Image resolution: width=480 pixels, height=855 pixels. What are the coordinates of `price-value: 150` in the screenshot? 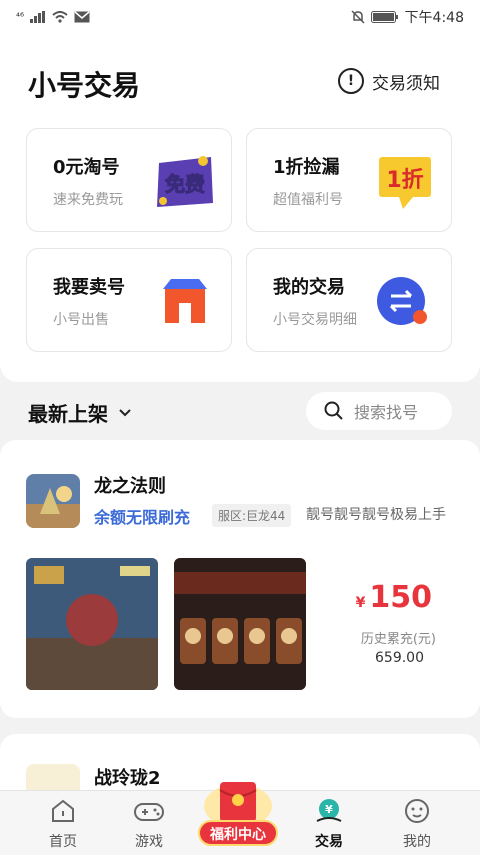 It's located at (400, 597).